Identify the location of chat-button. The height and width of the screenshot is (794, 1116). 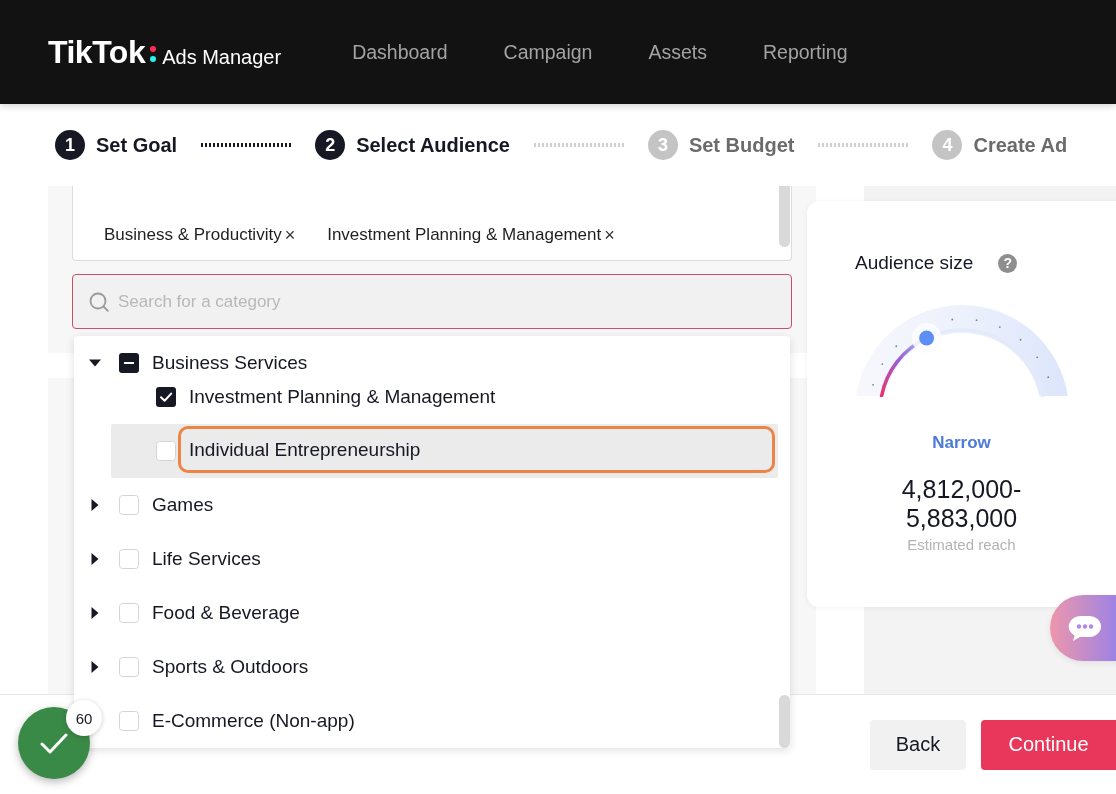
(1083, 628).